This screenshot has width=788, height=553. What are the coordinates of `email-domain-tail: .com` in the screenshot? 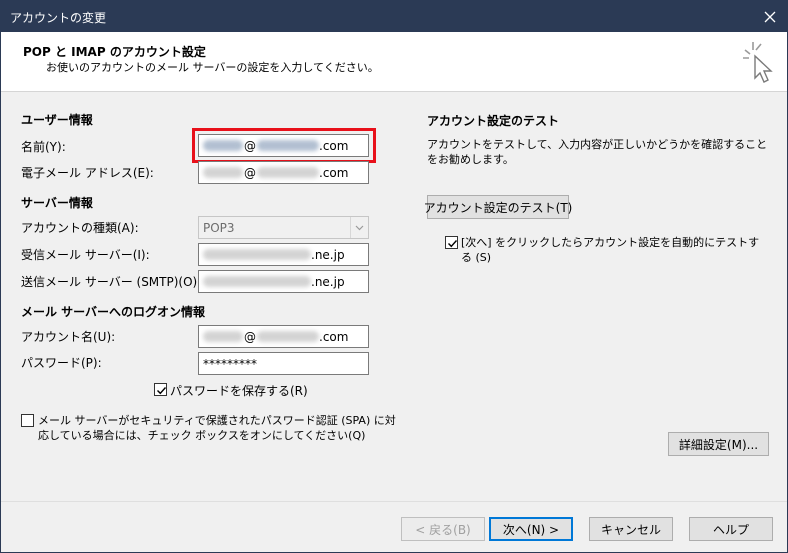 It's located at (334, 172).